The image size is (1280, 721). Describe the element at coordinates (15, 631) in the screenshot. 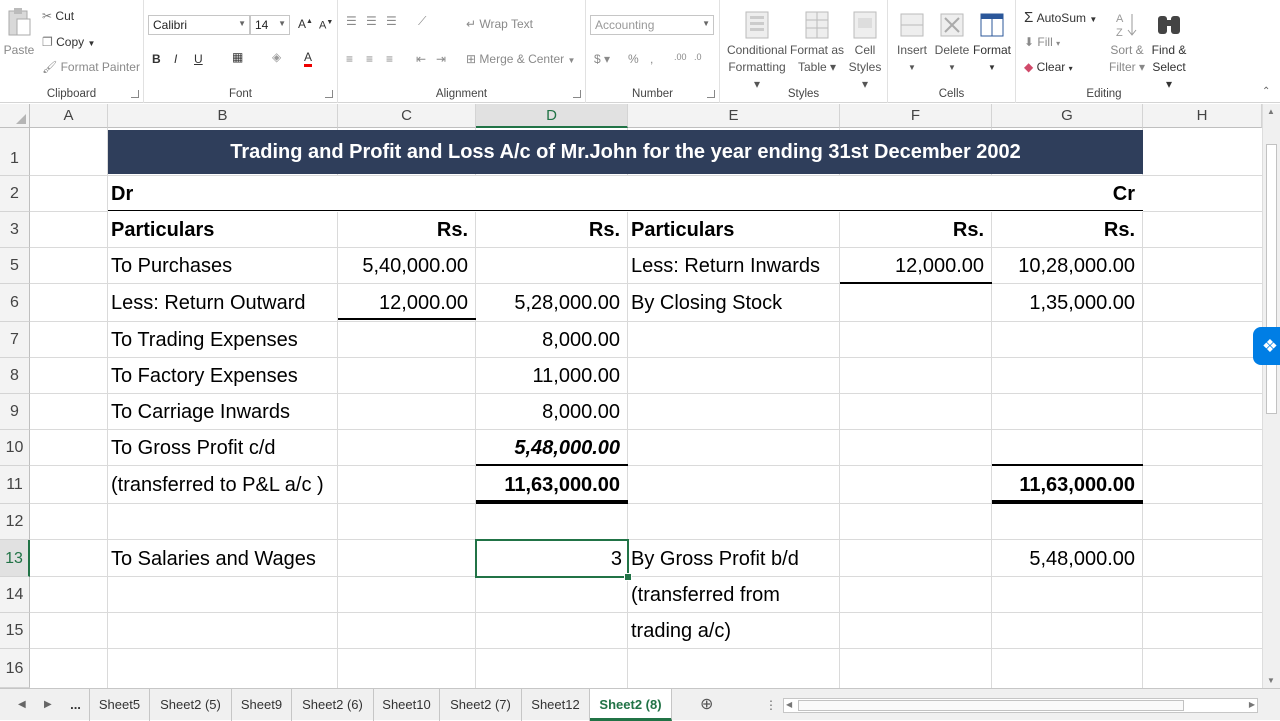

I see `row-header-15: 15` at that location.